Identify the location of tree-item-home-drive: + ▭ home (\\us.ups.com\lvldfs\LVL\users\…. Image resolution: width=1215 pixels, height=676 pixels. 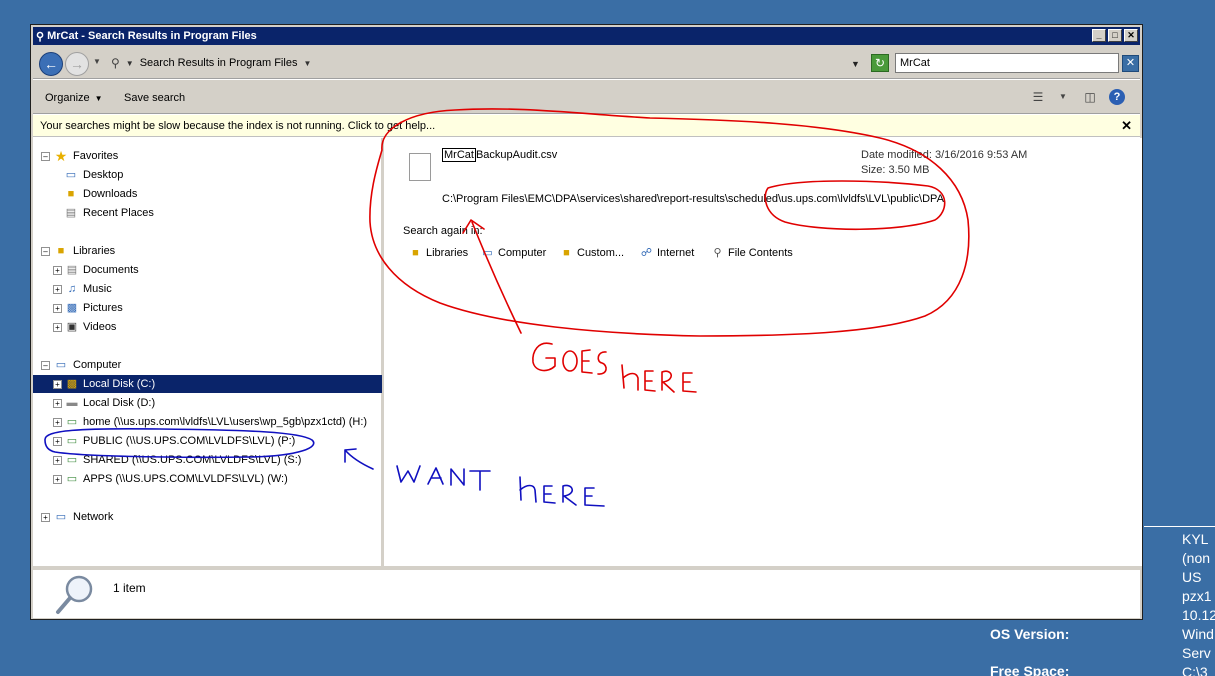
(207, 422).